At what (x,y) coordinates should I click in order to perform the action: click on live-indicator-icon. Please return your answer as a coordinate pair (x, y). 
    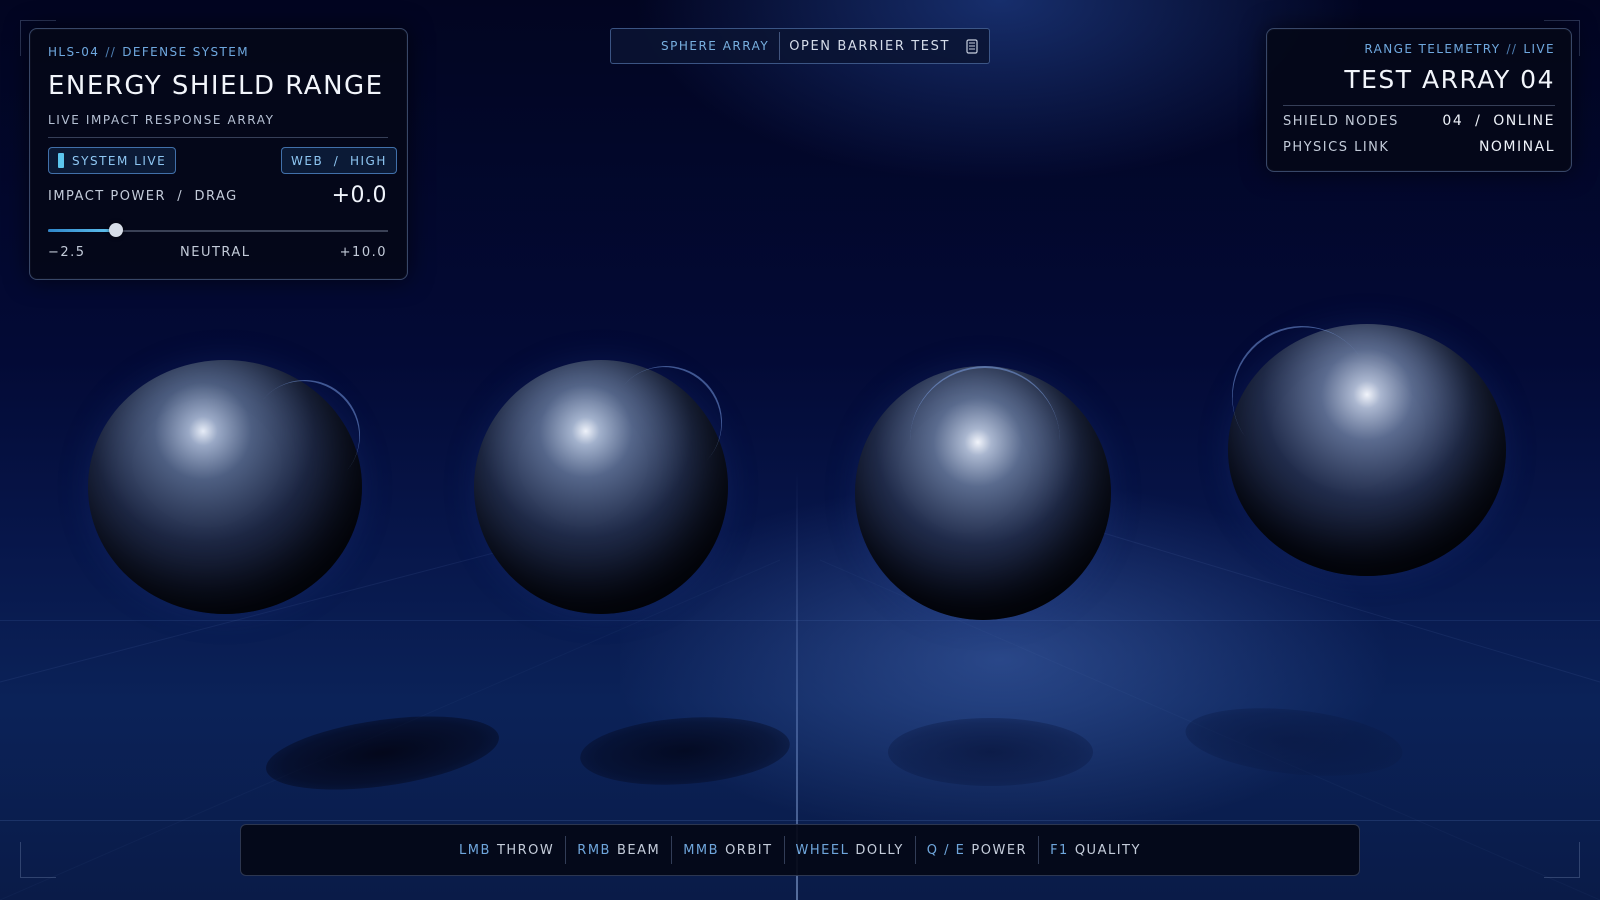
    Looking at the image, I should click on (61, 160).